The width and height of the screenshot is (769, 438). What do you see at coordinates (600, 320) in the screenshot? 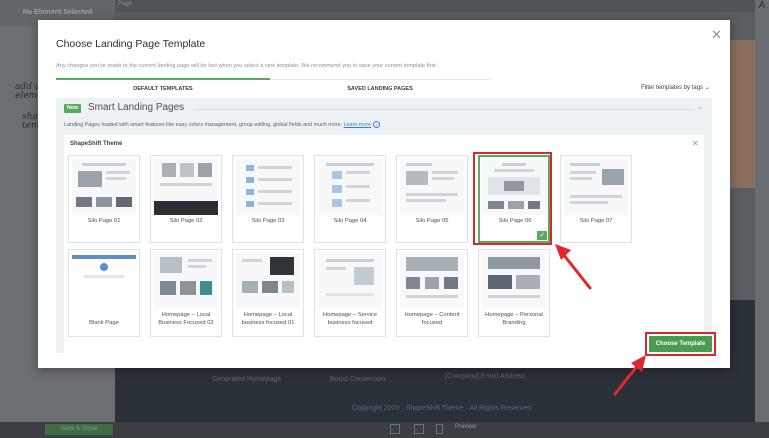
I see `annotation-arrows` at bounding box center [600, 320].